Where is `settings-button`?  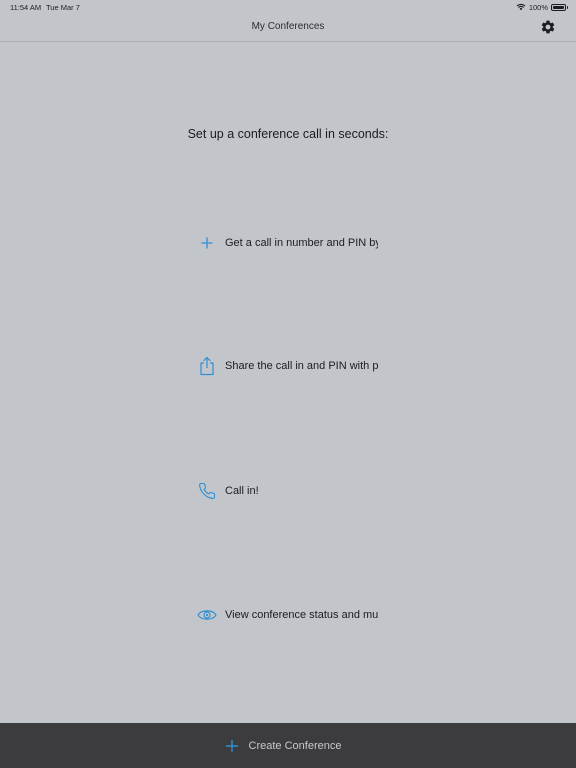
settings-button is located at coordinates (548, 27).